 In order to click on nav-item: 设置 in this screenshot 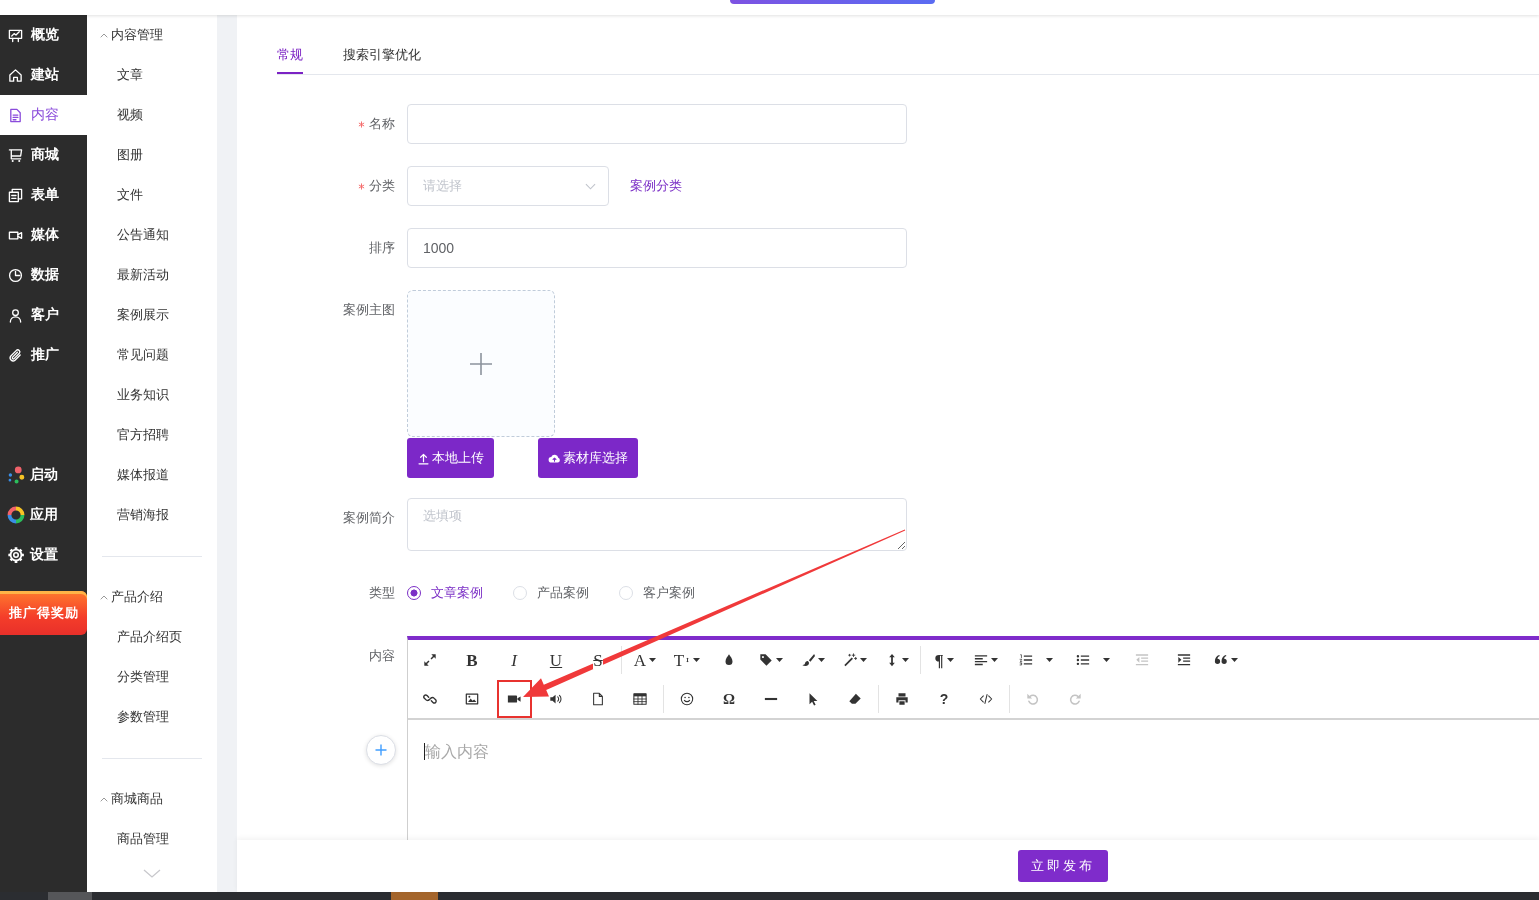, I will do `click(43, 555)`.